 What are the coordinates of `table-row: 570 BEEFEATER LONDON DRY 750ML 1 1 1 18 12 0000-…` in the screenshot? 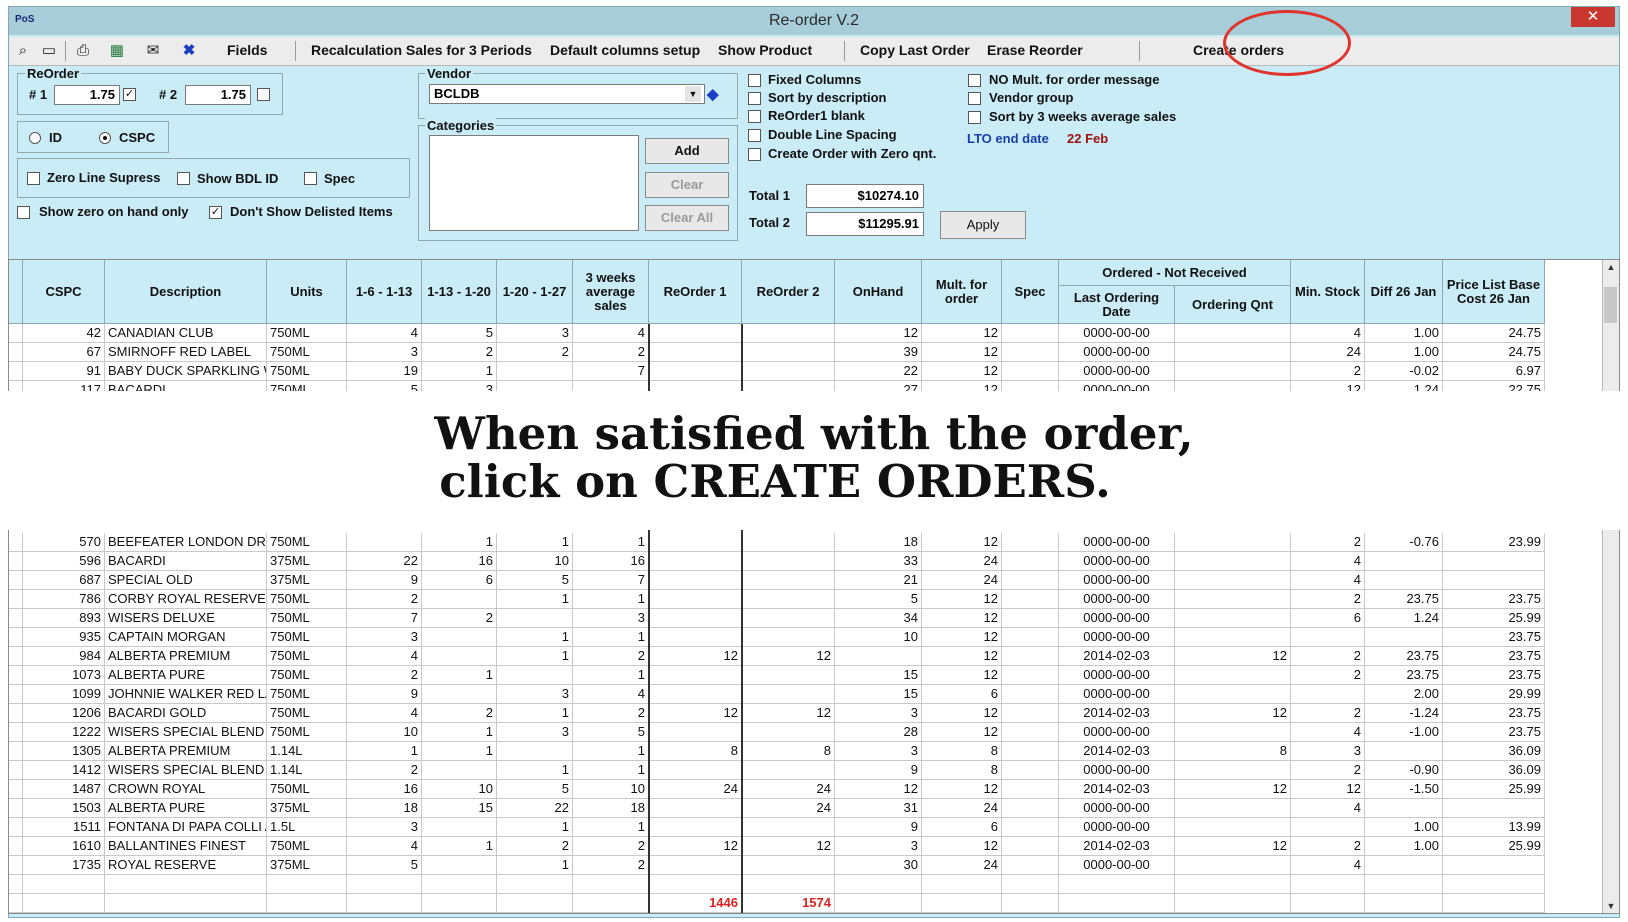 It's located at (807, 542).